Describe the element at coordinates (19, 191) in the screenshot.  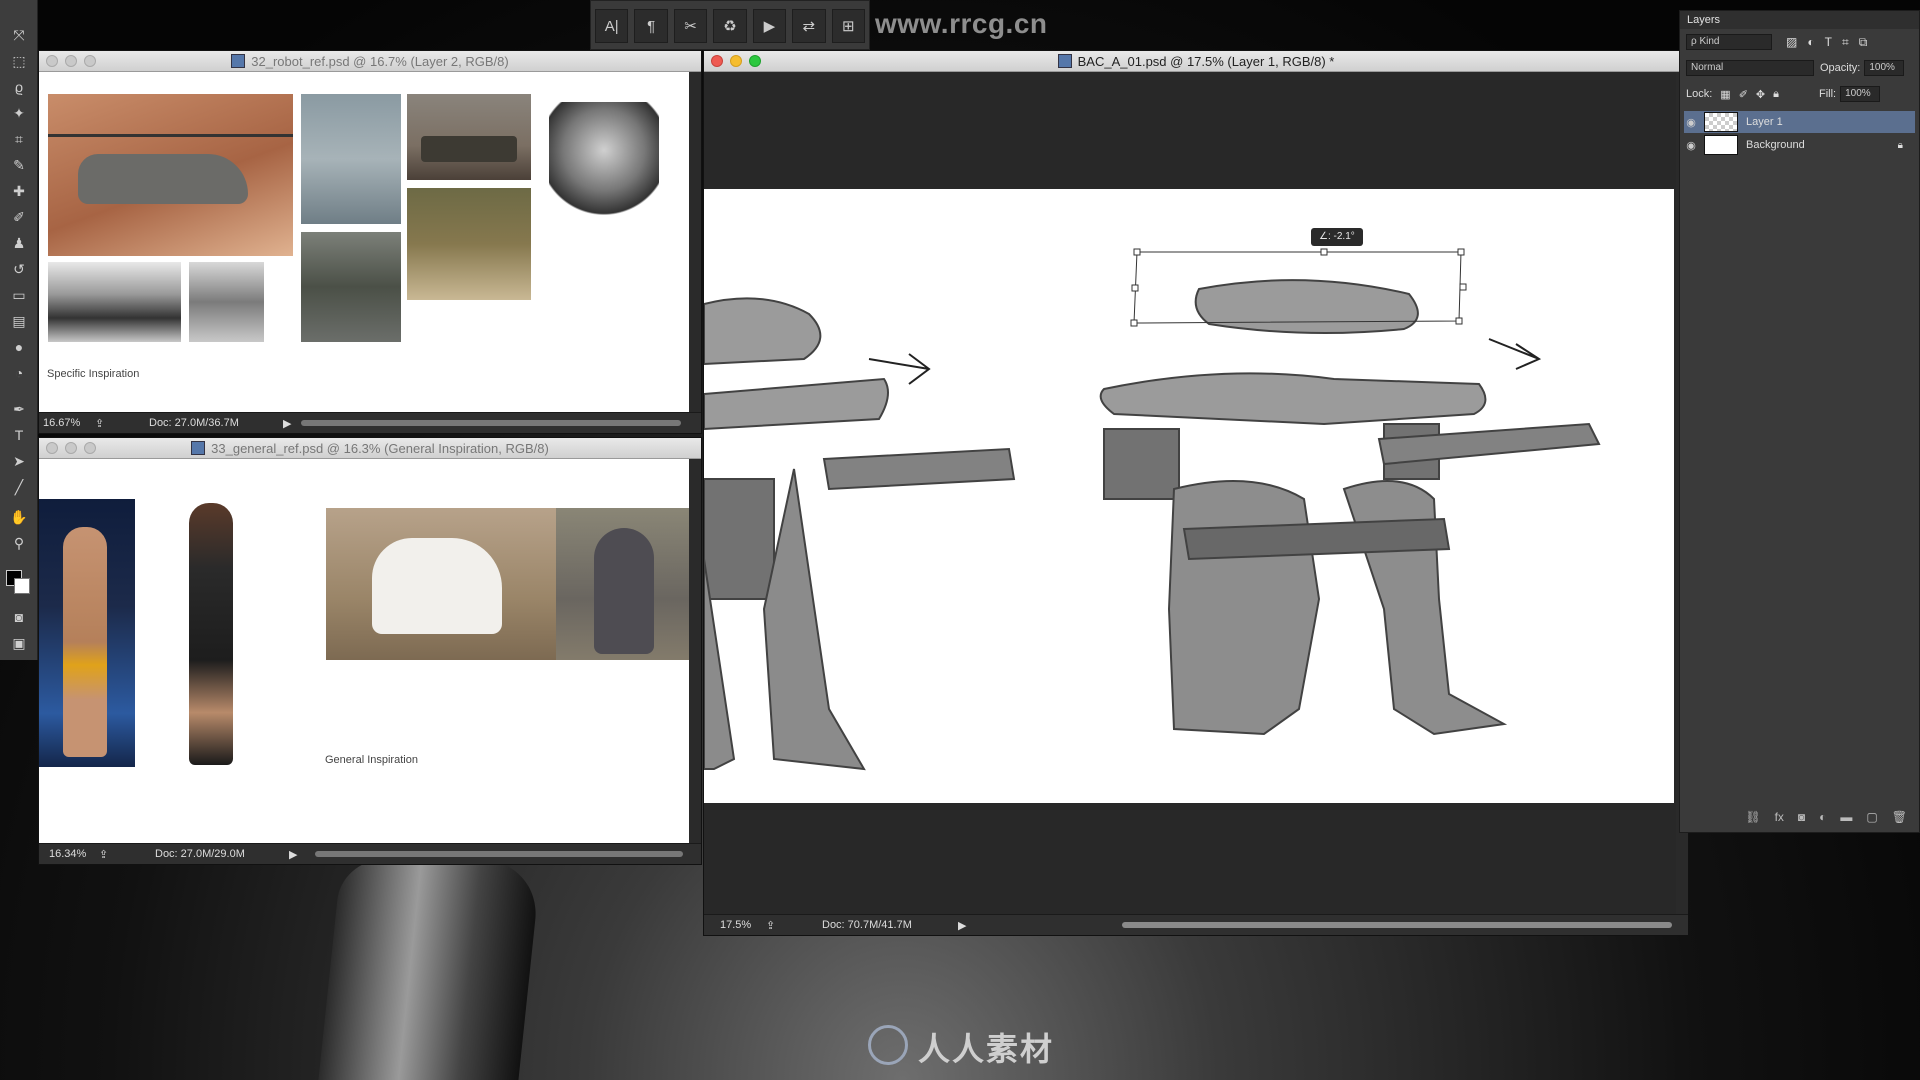
I see `healing-icon: ✚` at that location.